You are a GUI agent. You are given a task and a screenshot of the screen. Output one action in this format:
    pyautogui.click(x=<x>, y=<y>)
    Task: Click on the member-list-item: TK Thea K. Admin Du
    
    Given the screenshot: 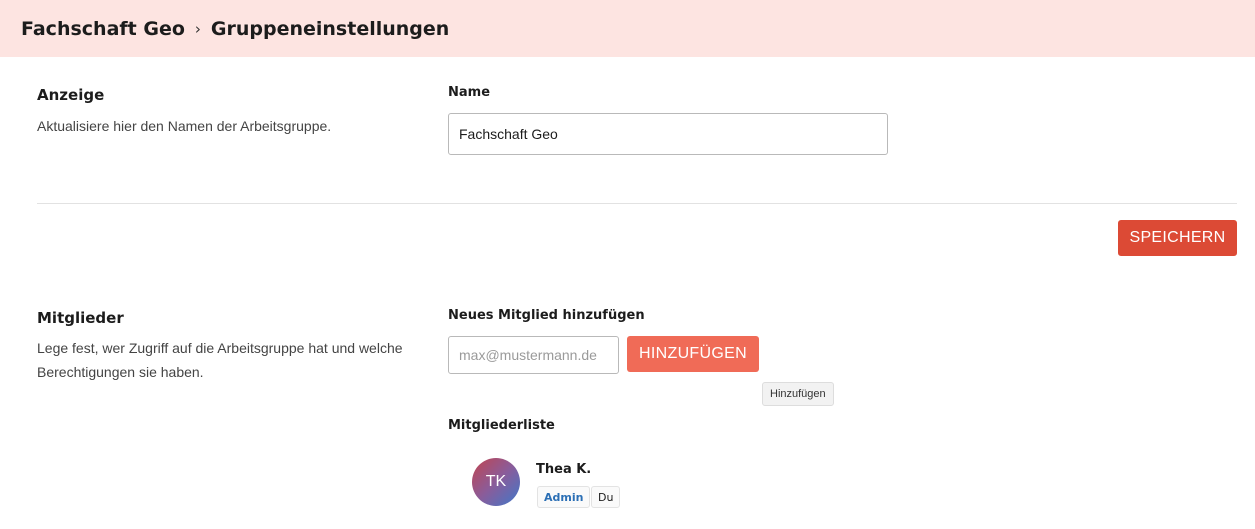 What is the action you would take?
    pyautogui.click(x=622, y=488)
    